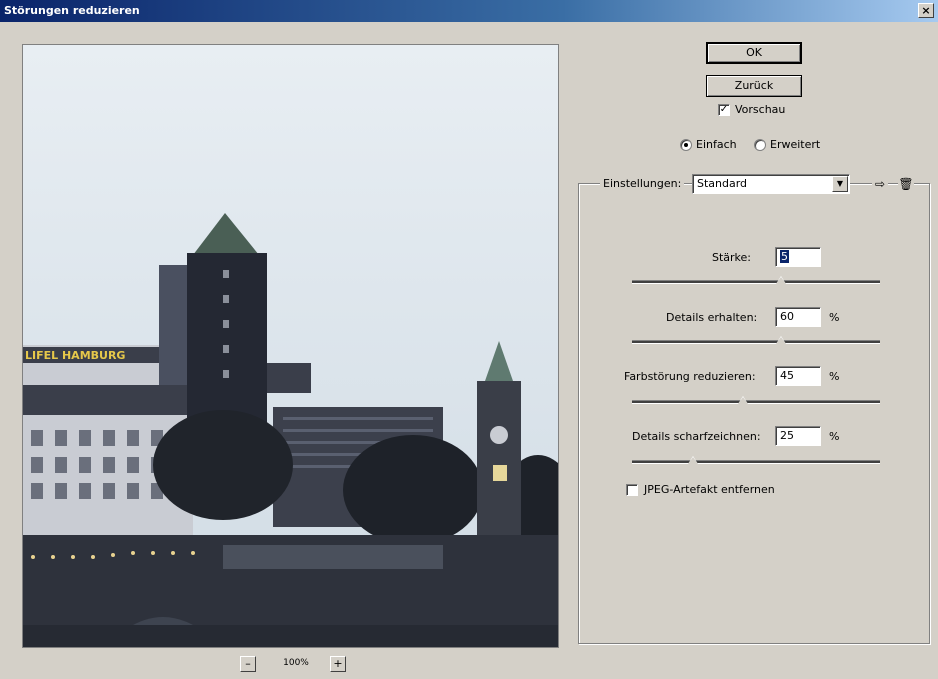 Image resolution: width=938 pixels, height=679 pixels. Describe the element at coordinates (781, 280) in the screenshot. I see `strength-slider-thumb` at that location.